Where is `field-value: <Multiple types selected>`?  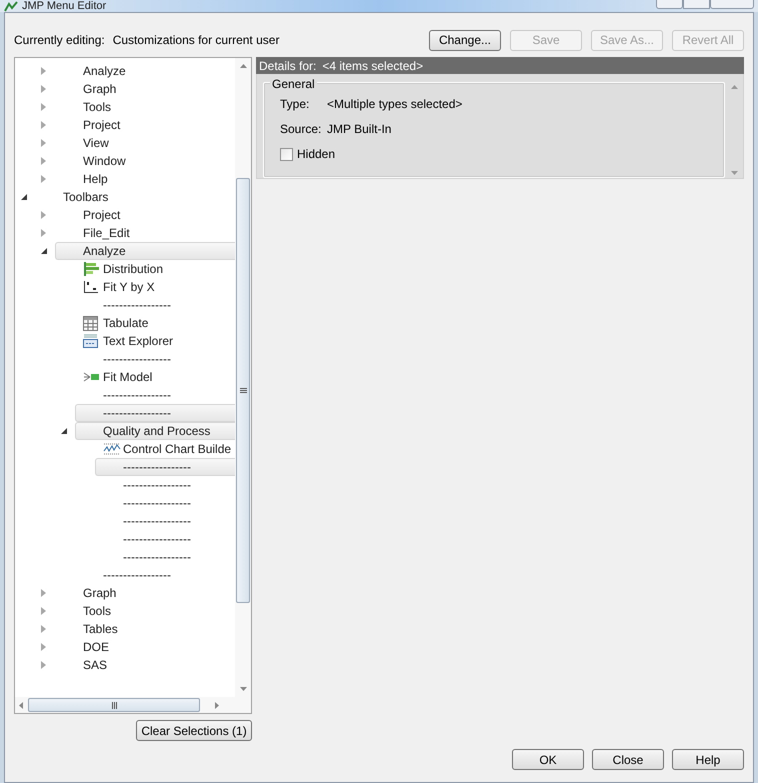 field-value: <Multiple types selected> is located at coordinates (394, 104).